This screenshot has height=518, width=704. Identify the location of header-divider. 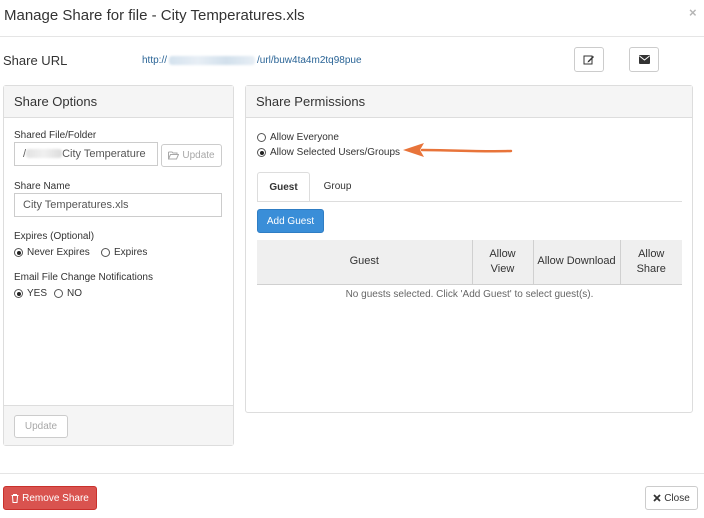
(352, 36).